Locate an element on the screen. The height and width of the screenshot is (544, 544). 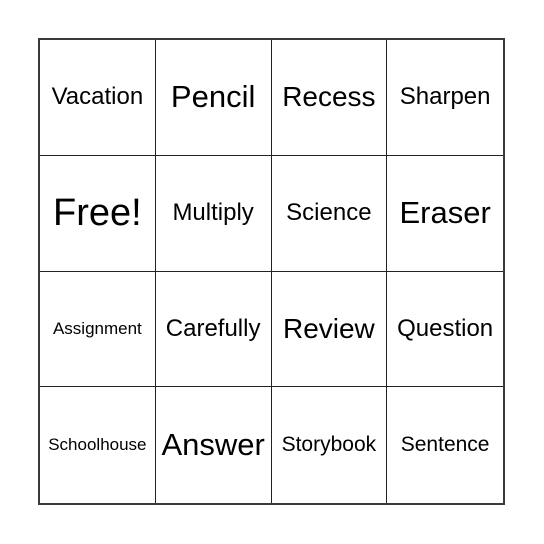
bingo-cell: Answer is located at coordinates (214, 445).